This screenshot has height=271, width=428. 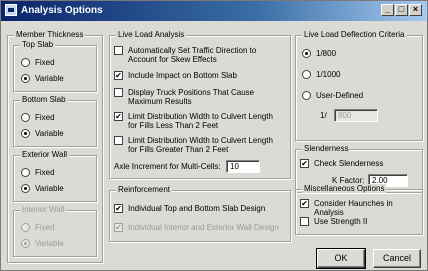 What do you see at coordinates (182, 75) in the screenshot?
I see `checkbox-label: Include Impact on Bottom Slab` at bounding box center [182, 75].